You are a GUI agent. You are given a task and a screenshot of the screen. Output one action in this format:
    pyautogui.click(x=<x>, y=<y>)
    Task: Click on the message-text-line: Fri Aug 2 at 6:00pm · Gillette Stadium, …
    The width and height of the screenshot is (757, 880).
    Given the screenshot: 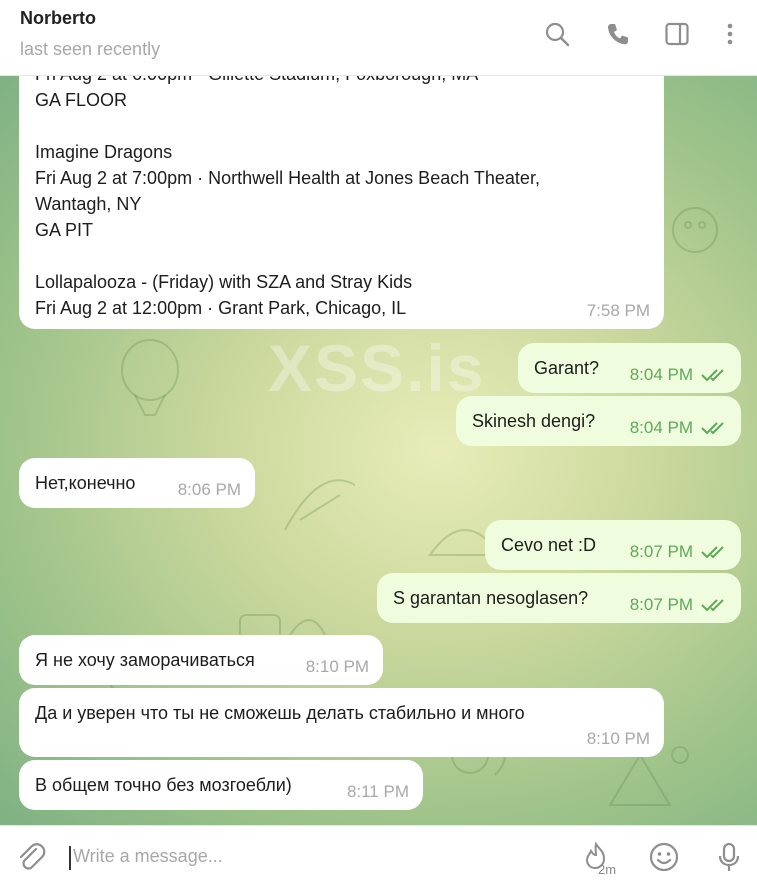 What is the action you would take?
    pyautogui.click(x=341, y=81)
    